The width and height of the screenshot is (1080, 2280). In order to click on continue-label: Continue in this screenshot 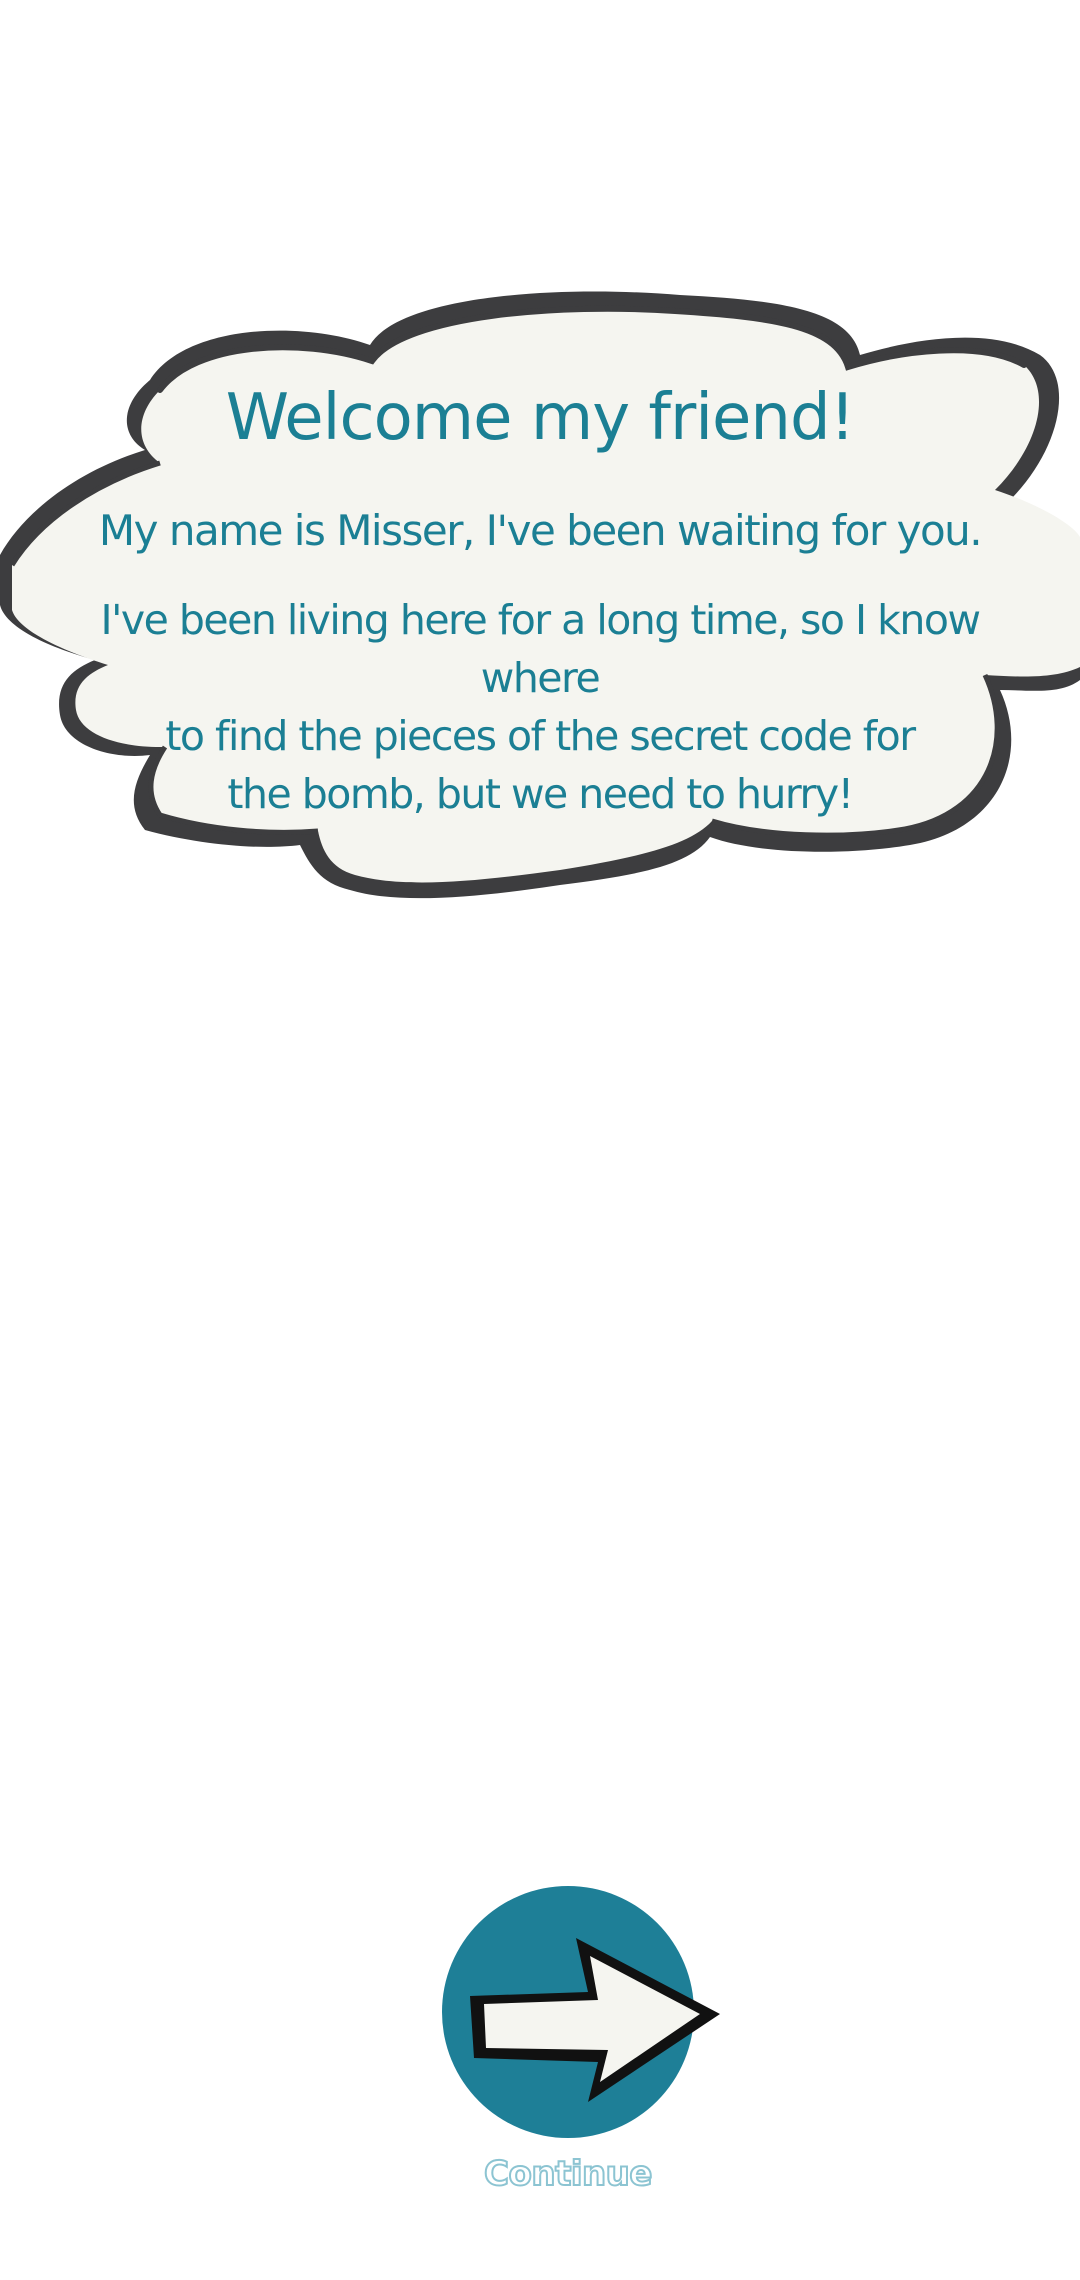, I will do `click(568, 2174)`.